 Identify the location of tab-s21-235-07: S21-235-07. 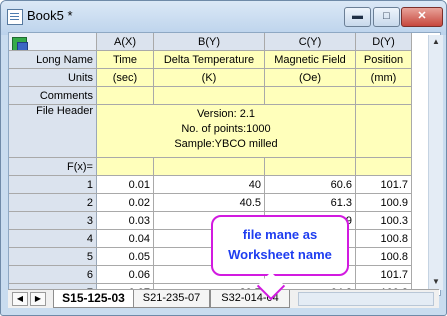
(171, 299).